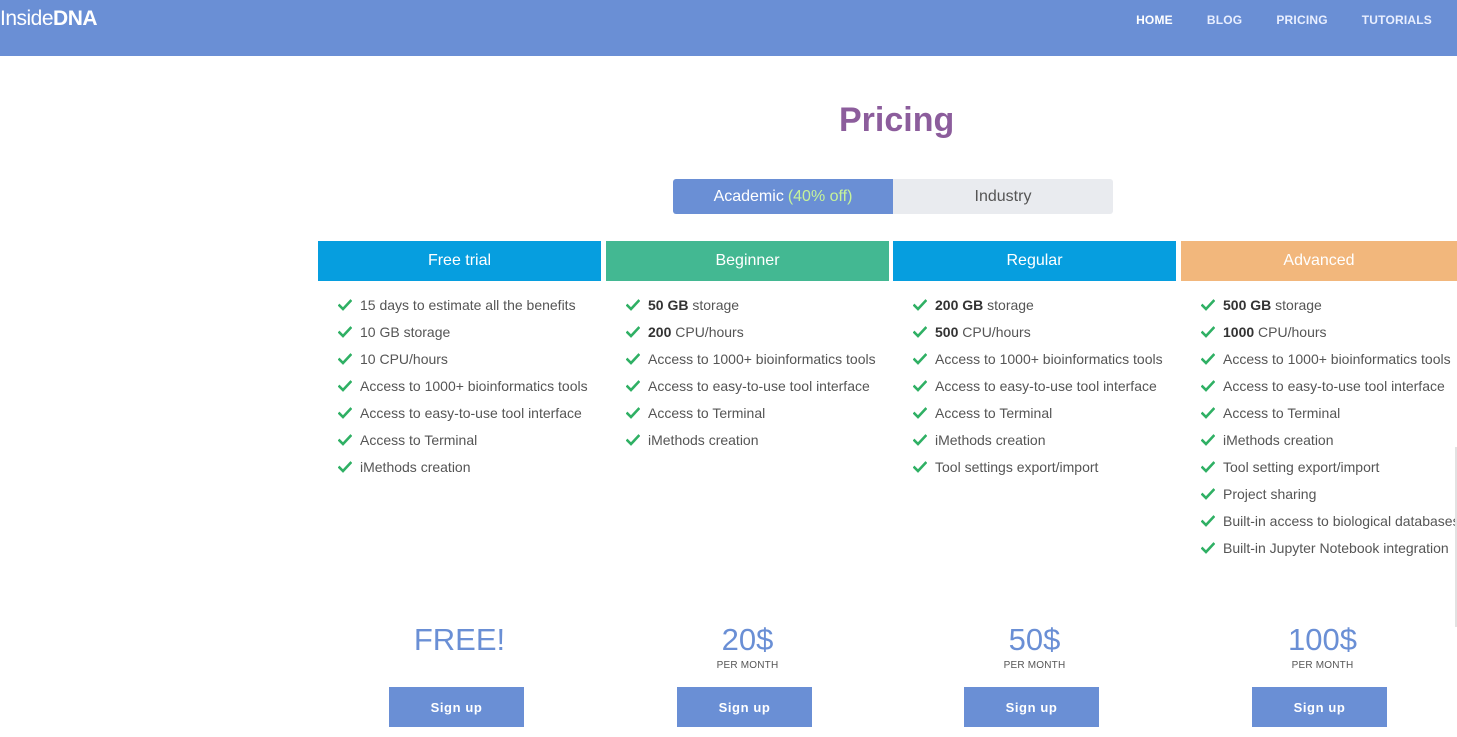 This screenshot has height=737, width=1457. I want to click on plan-price: FREE!, so click(459, 639).